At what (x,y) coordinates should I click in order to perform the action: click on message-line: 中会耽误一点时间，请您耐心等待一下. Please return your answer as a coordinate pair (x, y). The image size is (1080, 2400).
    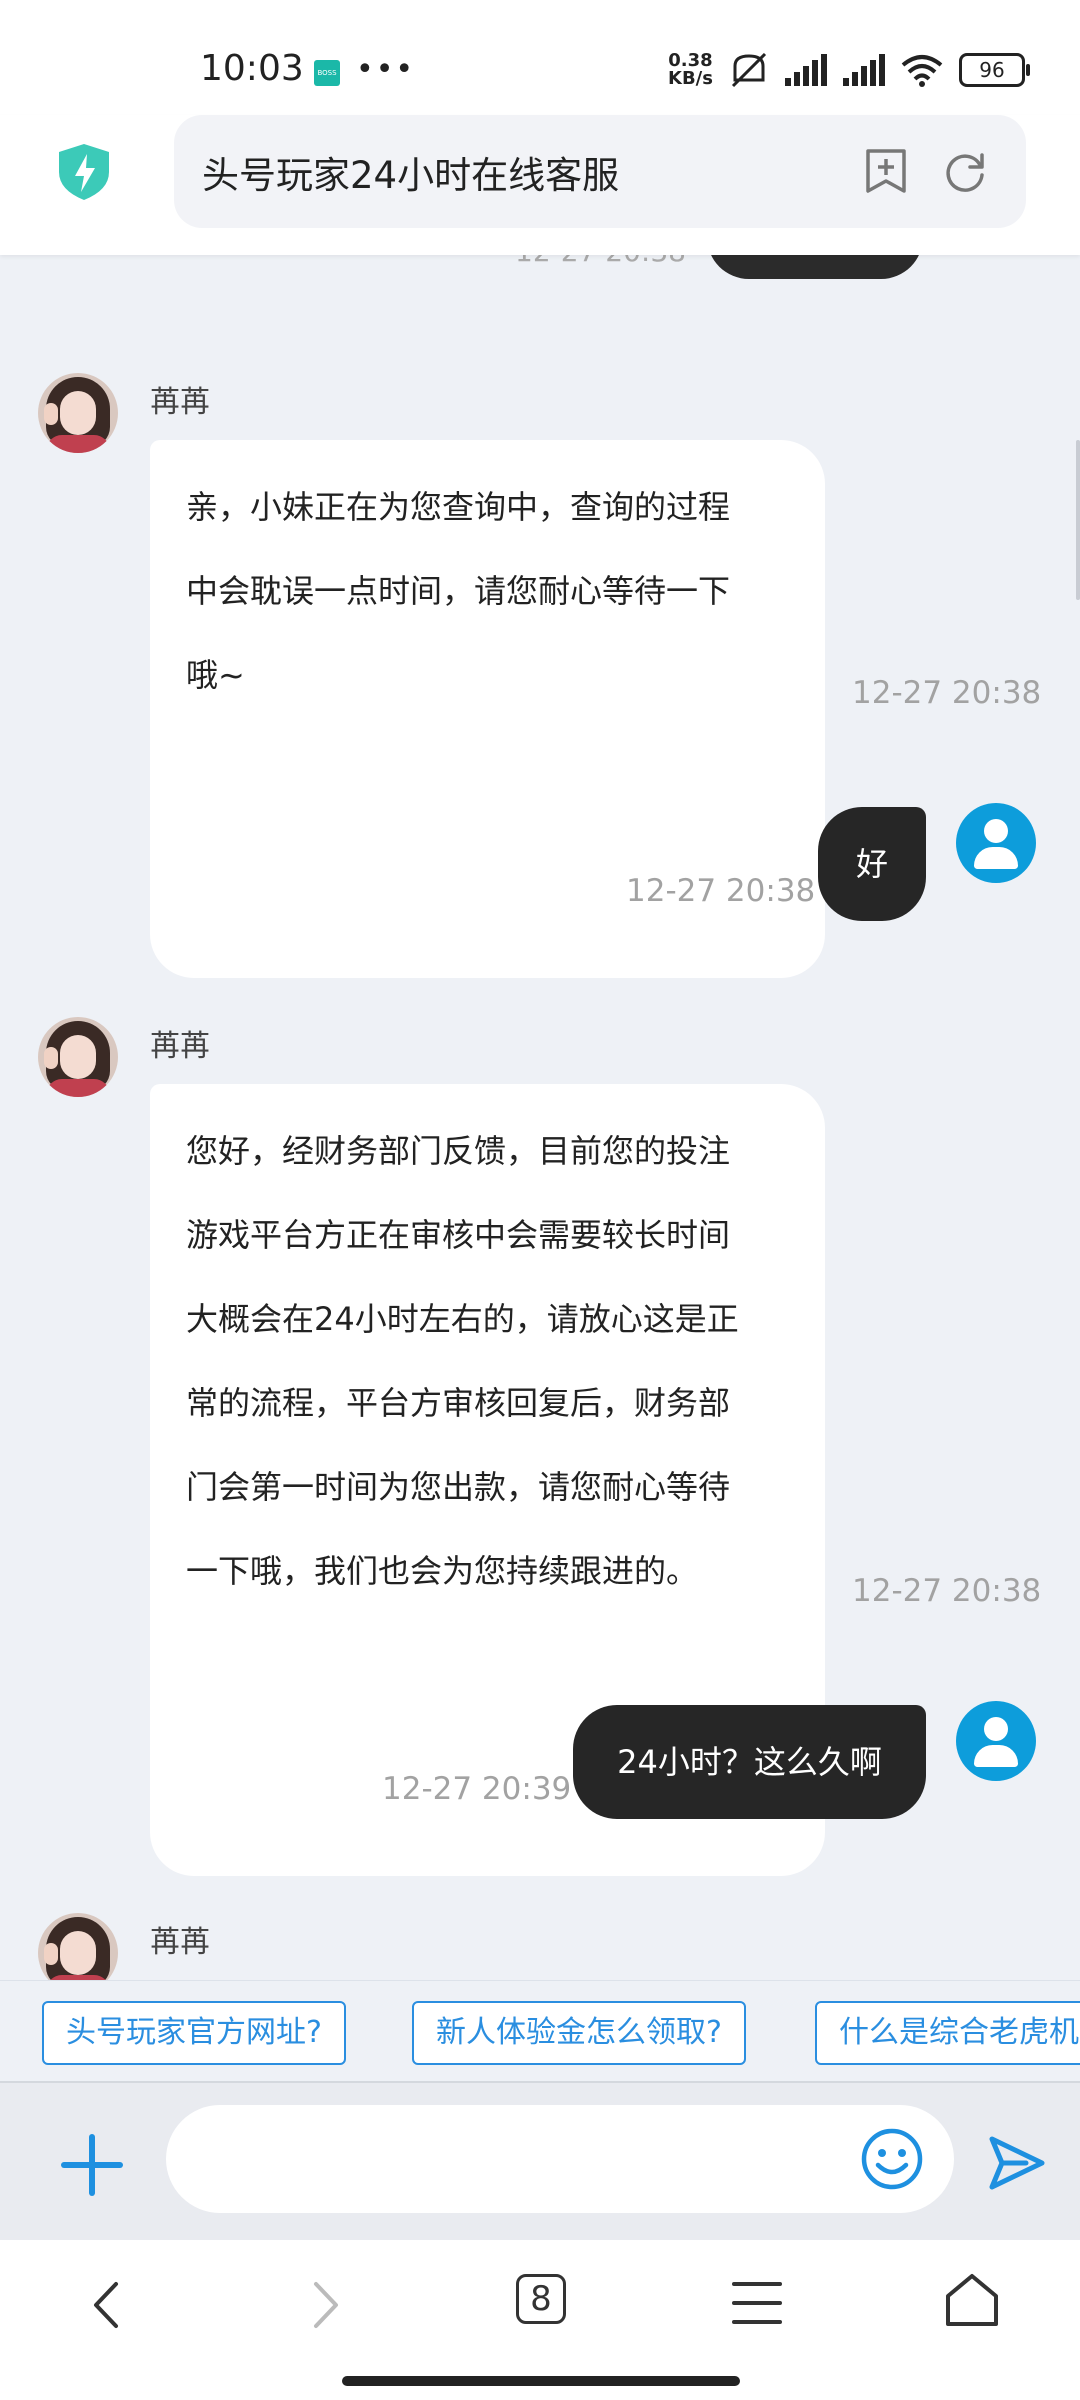
    Looking at the image, I should click on (458, 591).